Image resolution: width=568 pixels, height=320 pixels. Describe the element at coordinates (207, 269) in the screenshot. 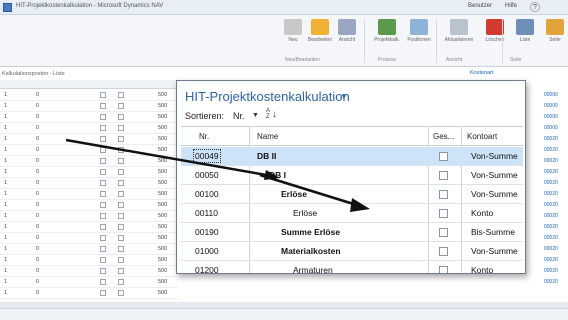

I see `row-number: 01200` at that location.